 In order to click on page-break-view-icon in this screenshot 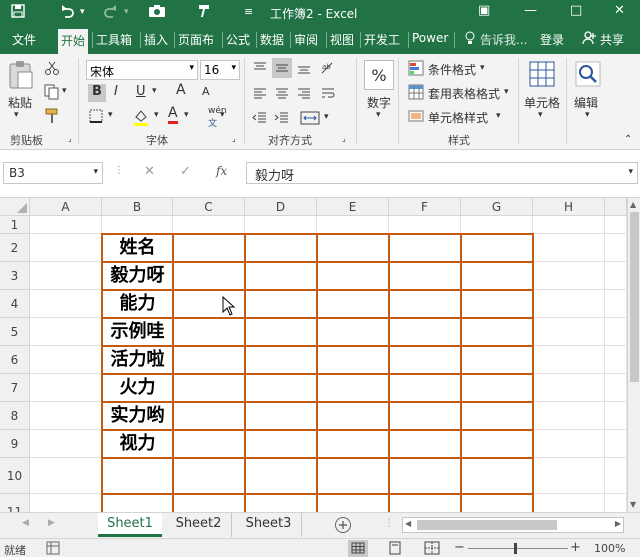, I will do `click(432, 549)`.